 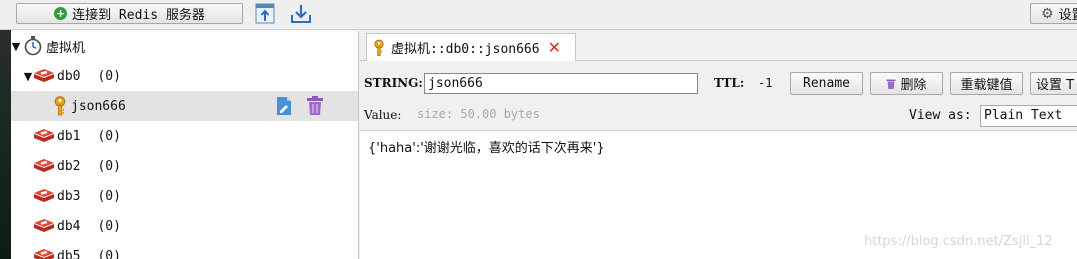 I want to click on tab-key-view: 虚拟机::db0::json666 ✕, so click(x=471, y=47).